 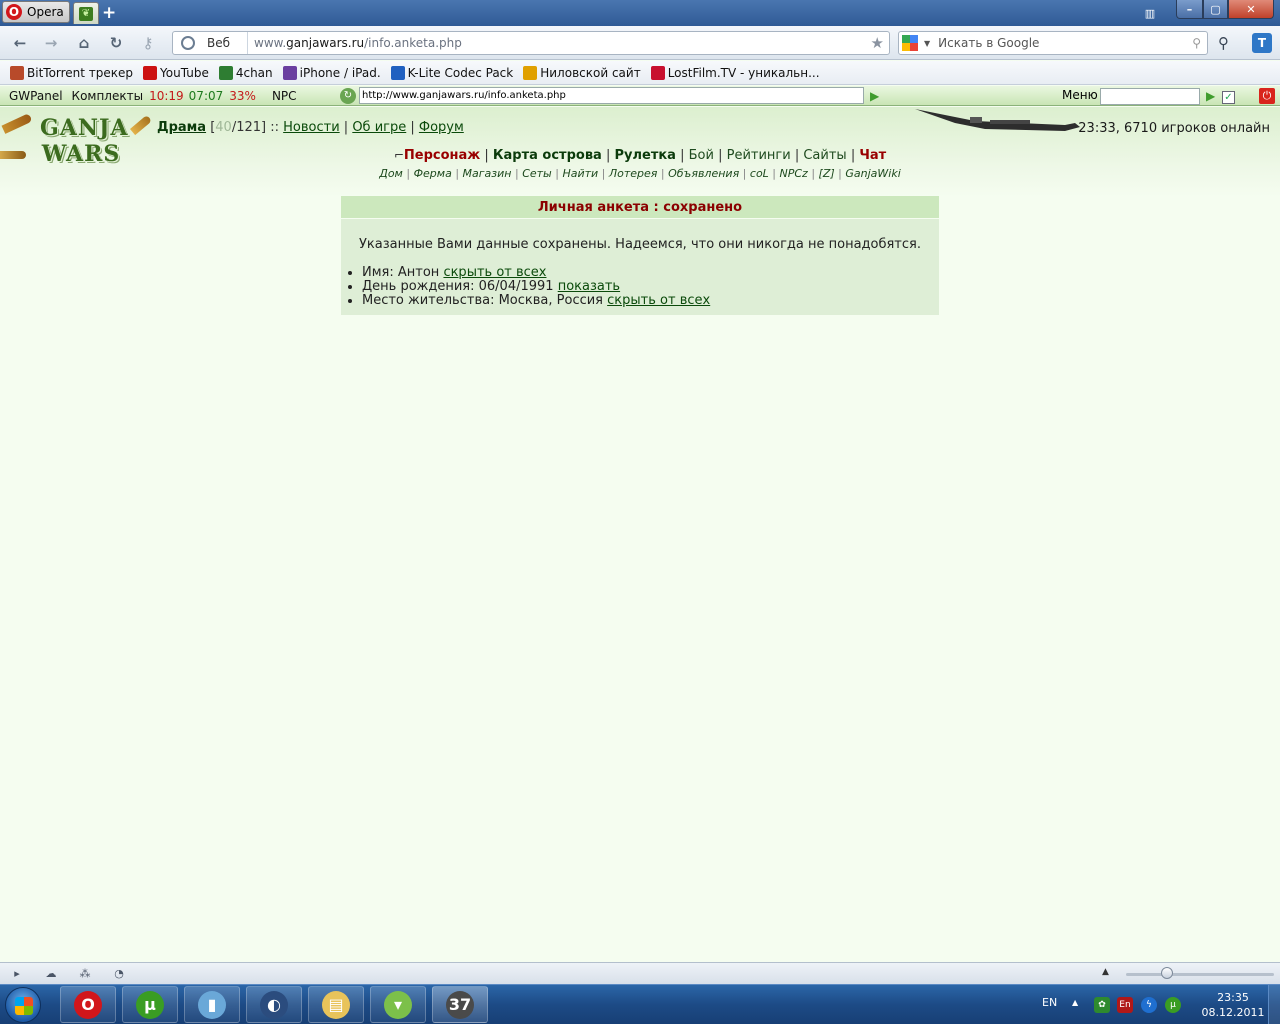 I want to click on key-icon: ⚷, so click(x=148, y=43).